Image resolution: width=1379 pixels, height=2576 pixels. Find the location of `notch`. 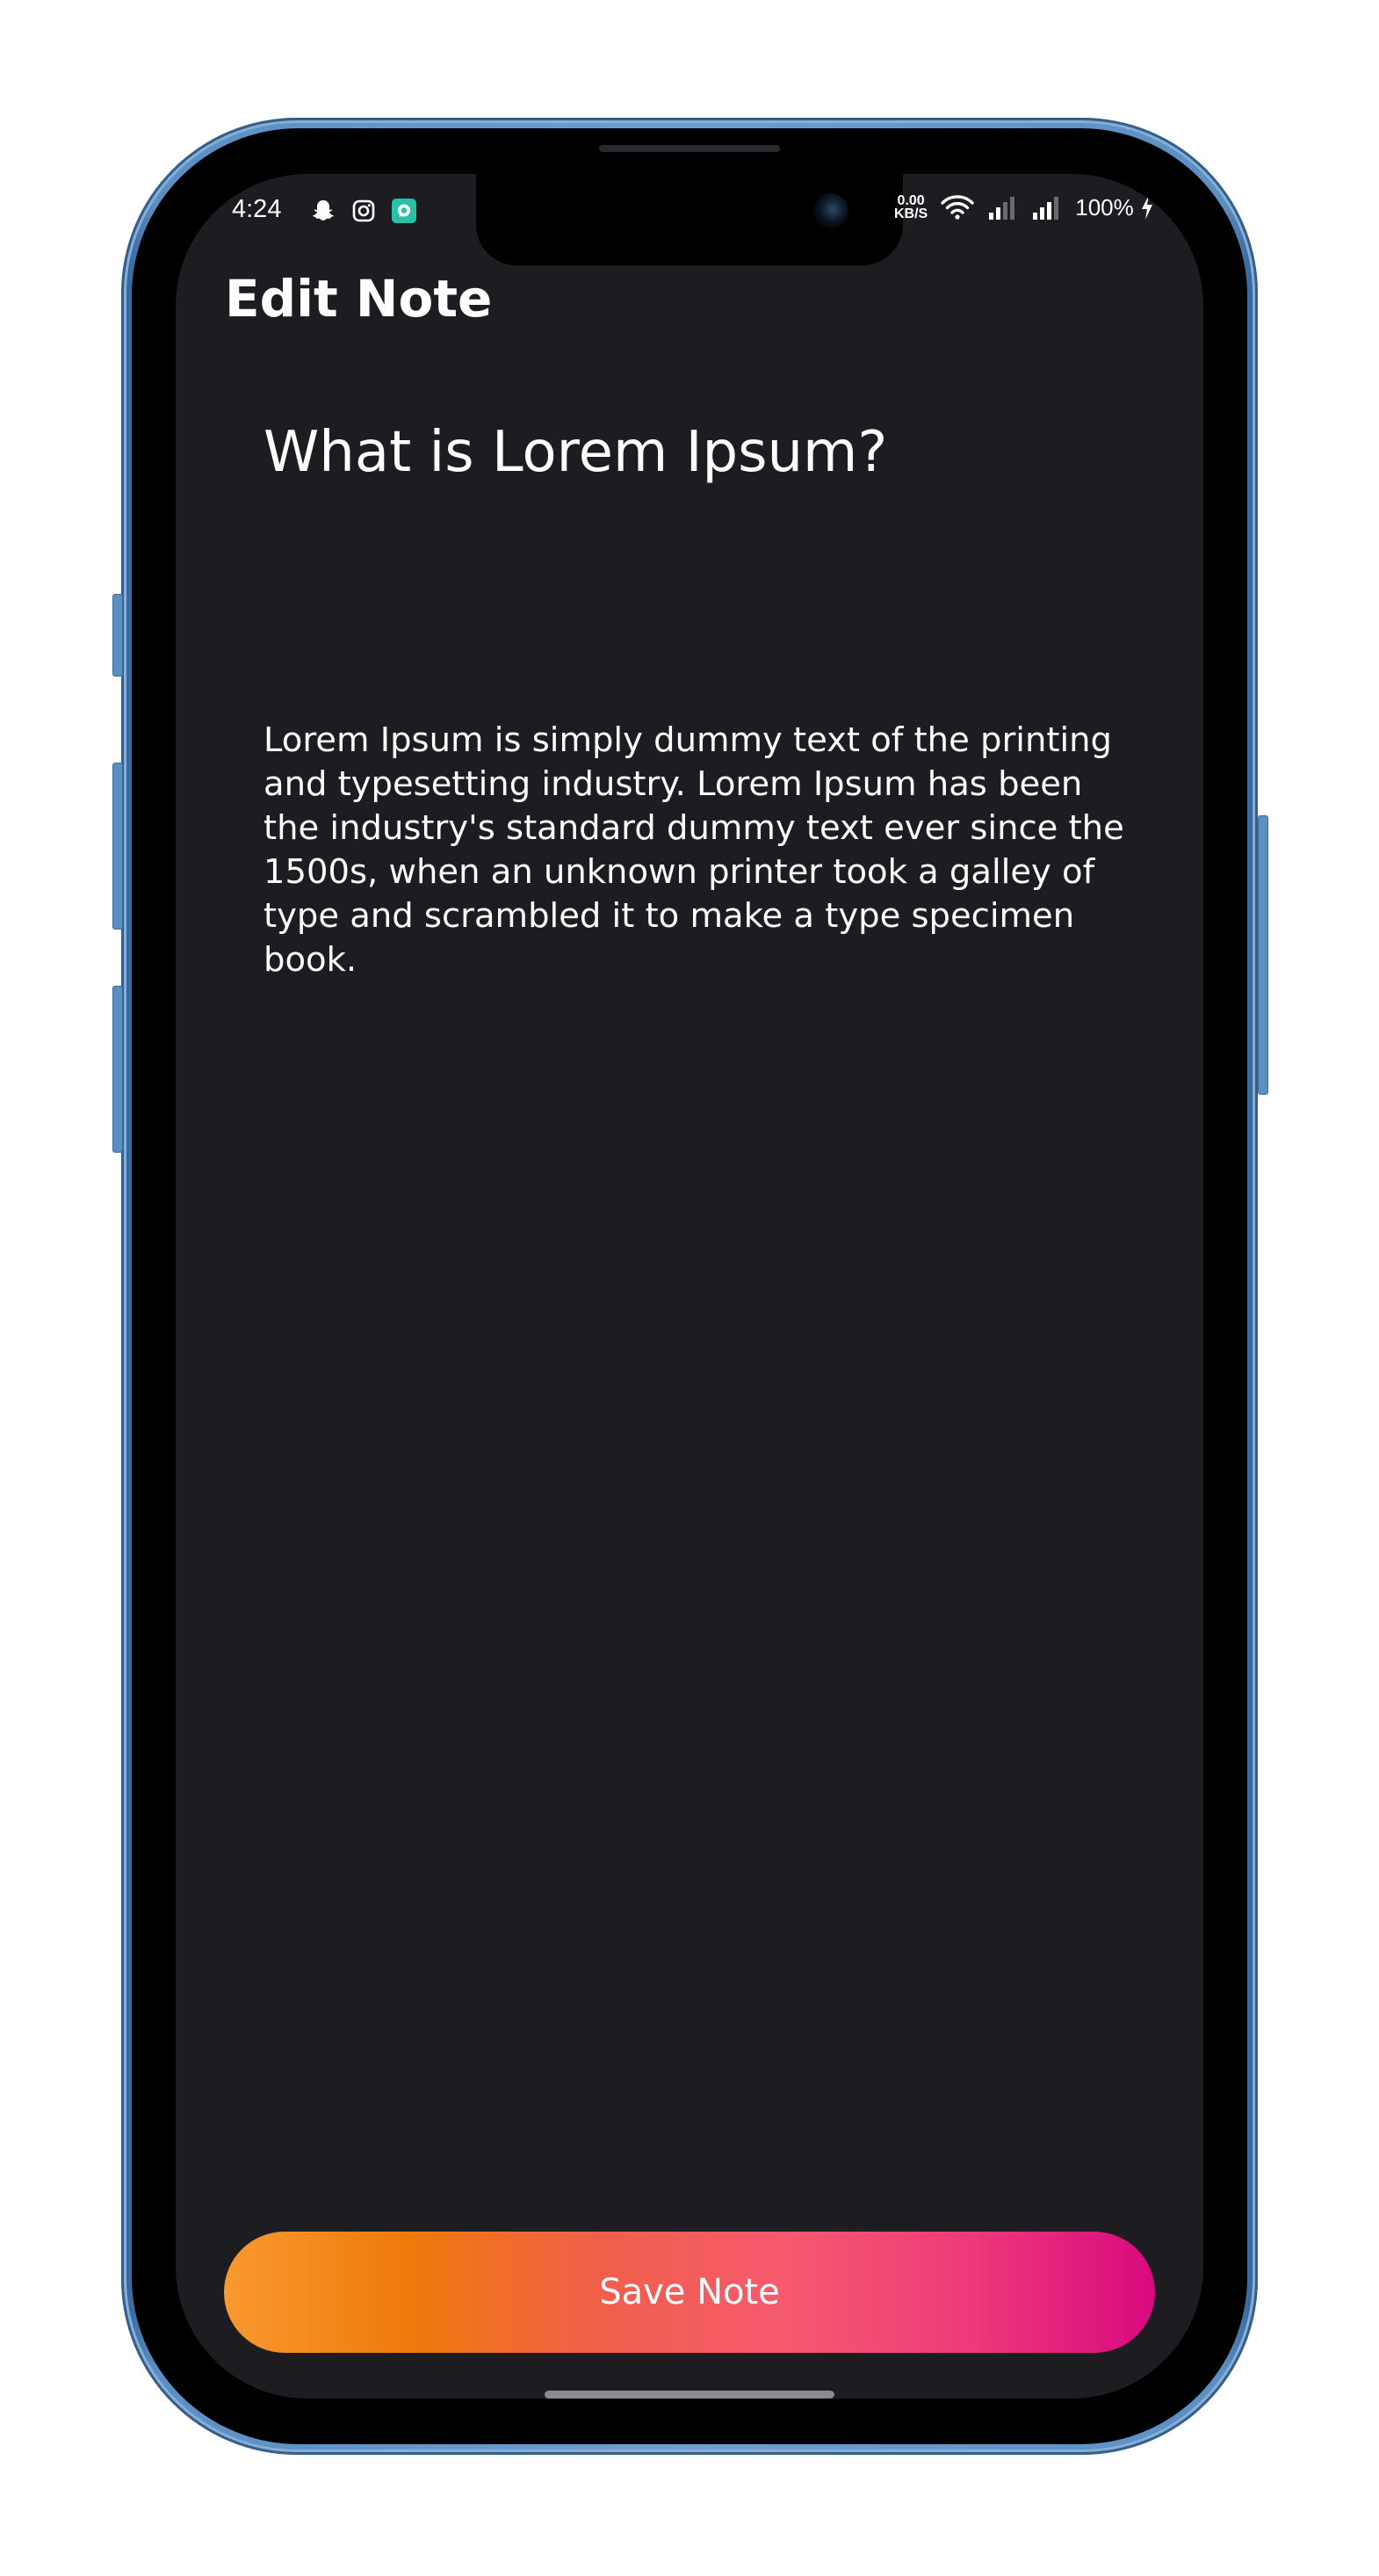

notch is located at coordinates (689, 219).